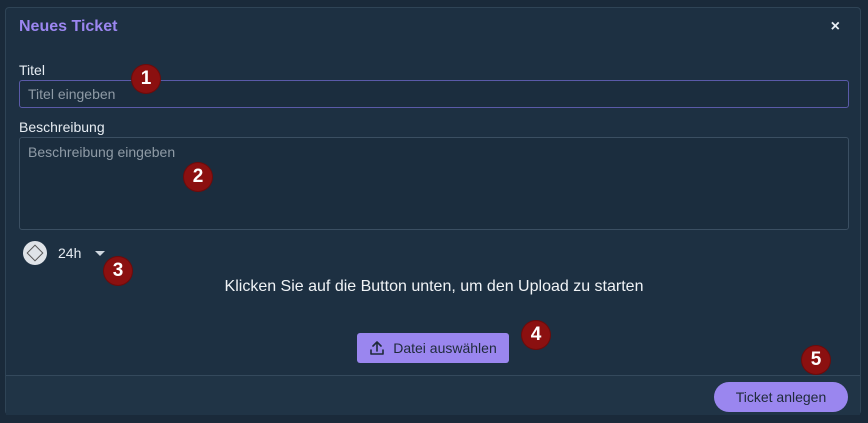 This screenshot has height=423, width=868. I want to click on file-select-label: Datei auswählen, so click(445, 348).